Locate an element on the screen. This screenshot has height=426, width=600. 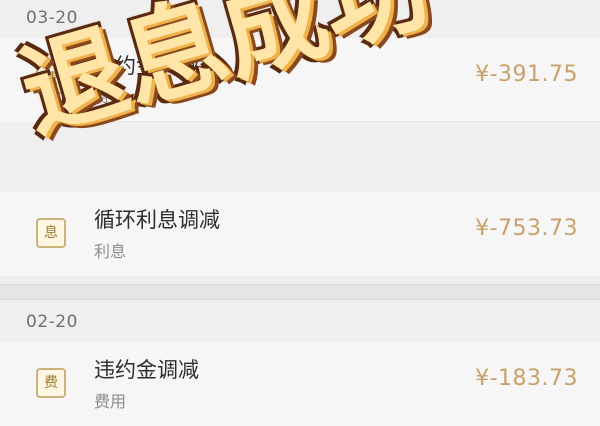
date-header: 03-20 is located at coordinates (52, 18).